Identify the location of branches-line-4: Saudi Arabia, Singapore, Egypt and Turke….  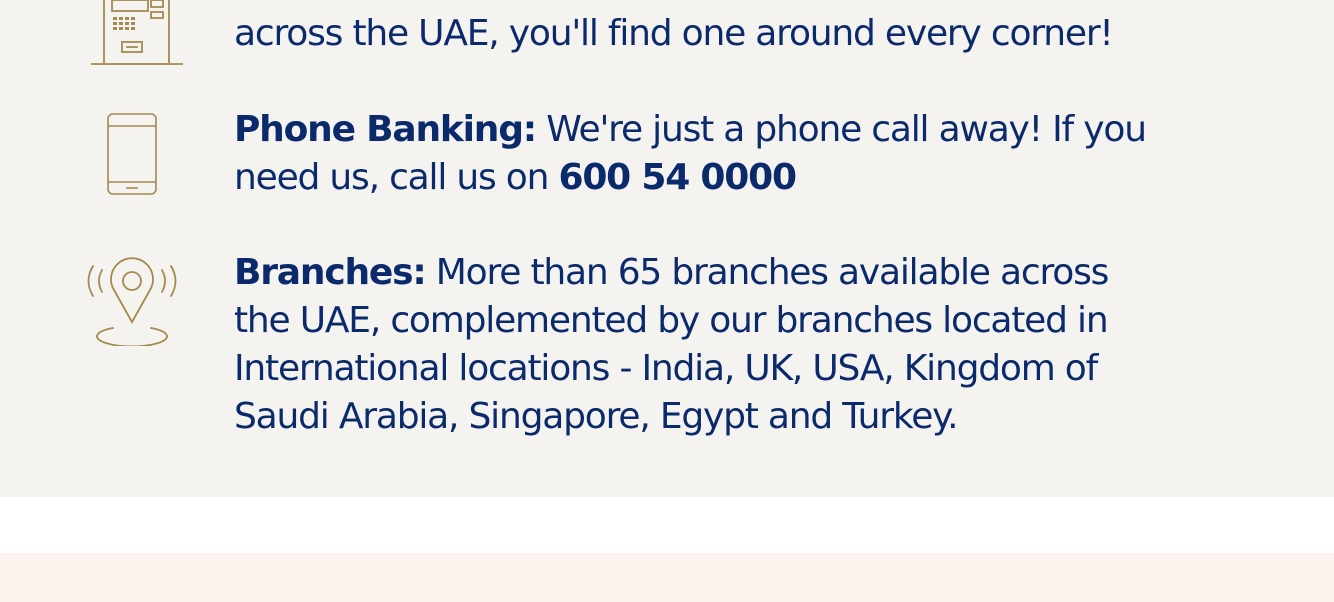
(596, 416).